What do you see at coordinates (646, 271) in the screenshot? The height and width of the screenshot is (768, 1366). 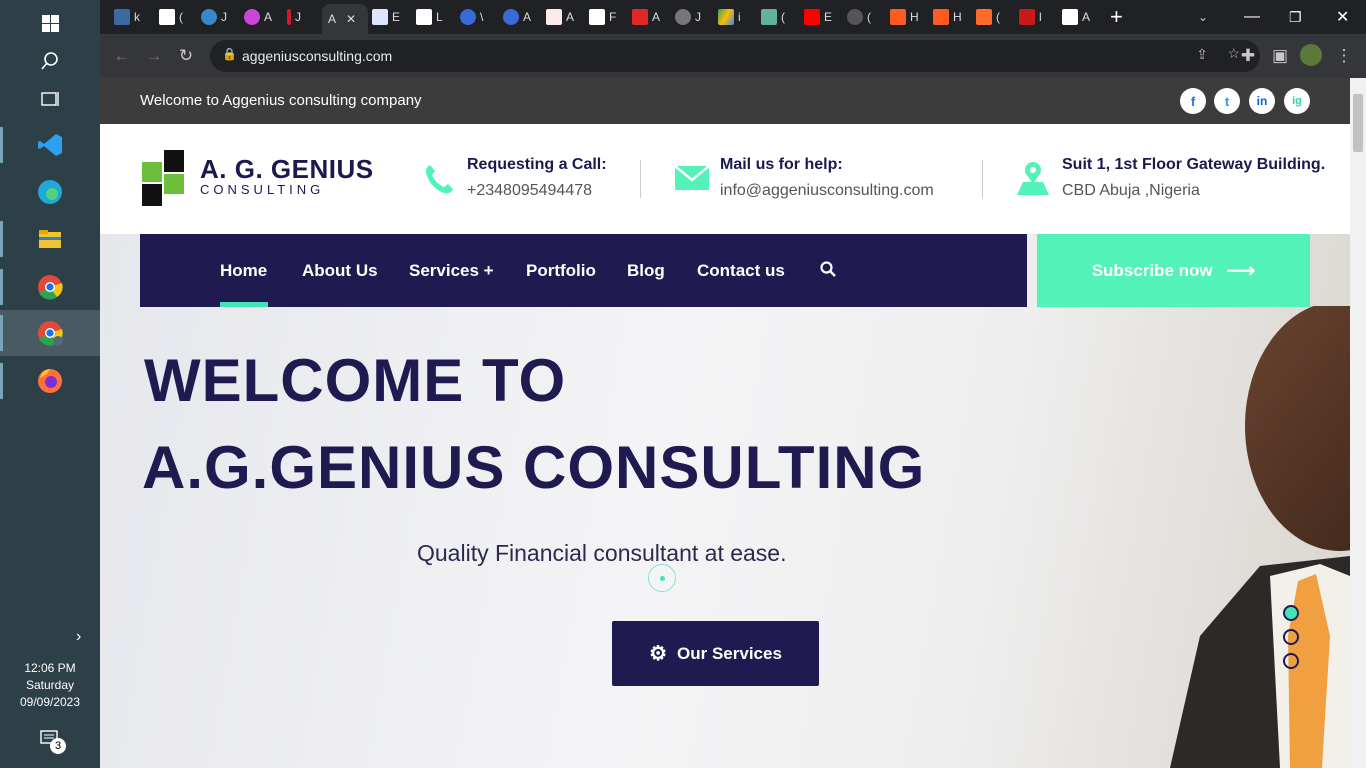 I see `nav-blog: Blog` at bounding box center [646, 271].